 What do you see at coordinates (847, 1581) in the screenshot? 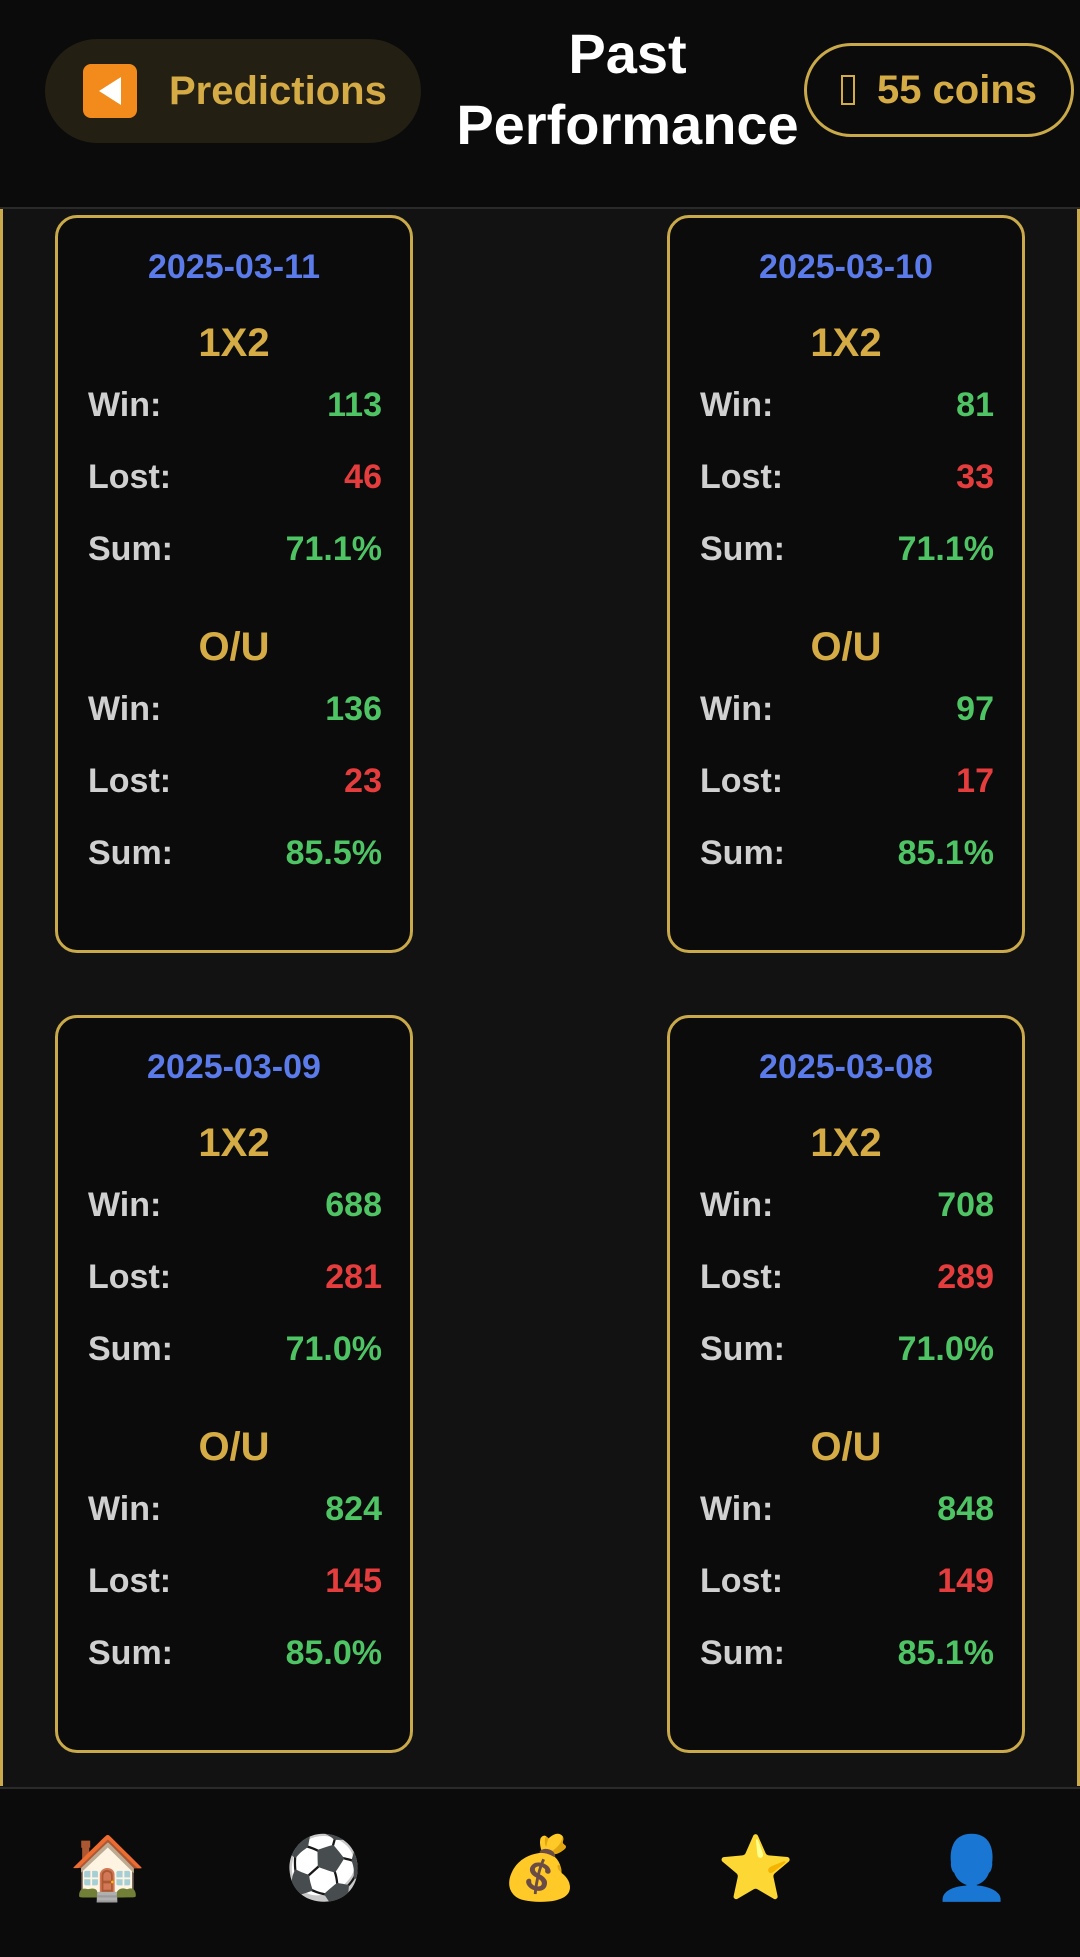
I see `row-ou-lost: Lost: 149` at bounding box center [847, 1581].